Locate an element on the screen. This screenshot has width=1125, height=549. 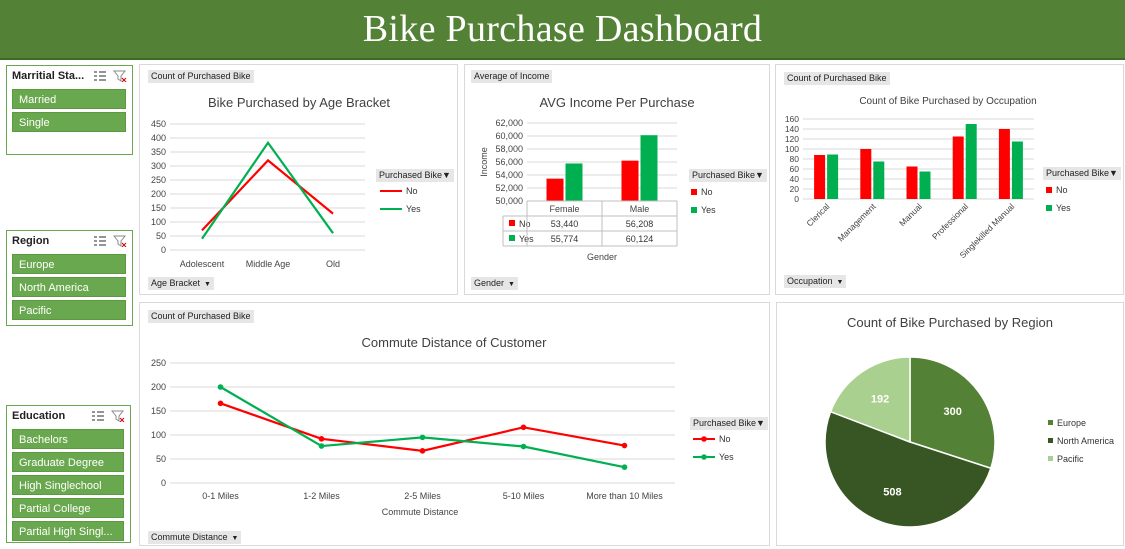
x-tick-label: Middle Age is located at coordinates (268, 264).